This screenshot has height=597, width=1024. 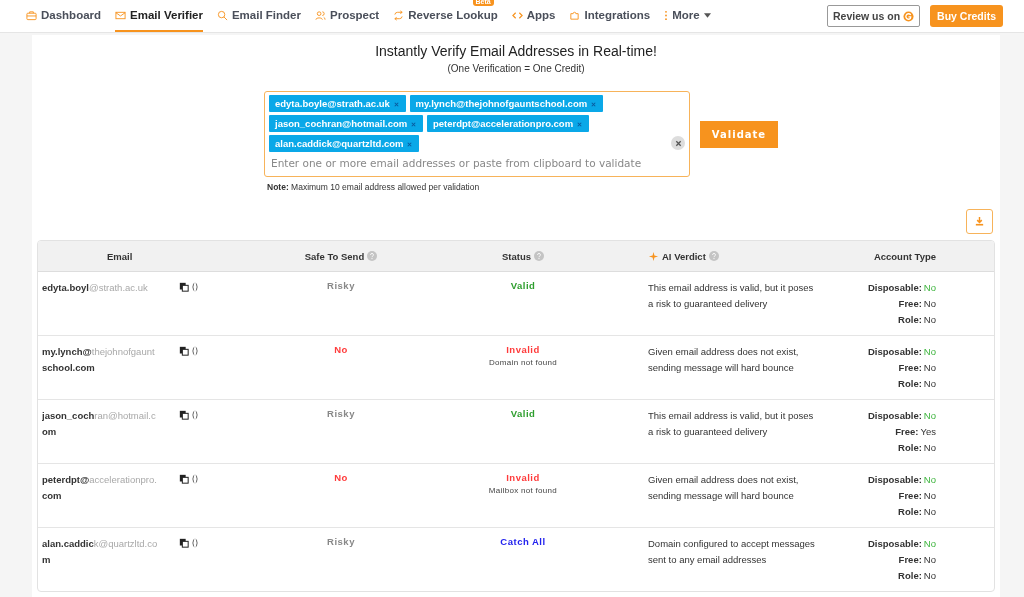 What do you see at coordinates (346, 123) in the screenshot?
I see `email-chip: jason_cochran@hotmail.com` at bounding box center [346, 123].